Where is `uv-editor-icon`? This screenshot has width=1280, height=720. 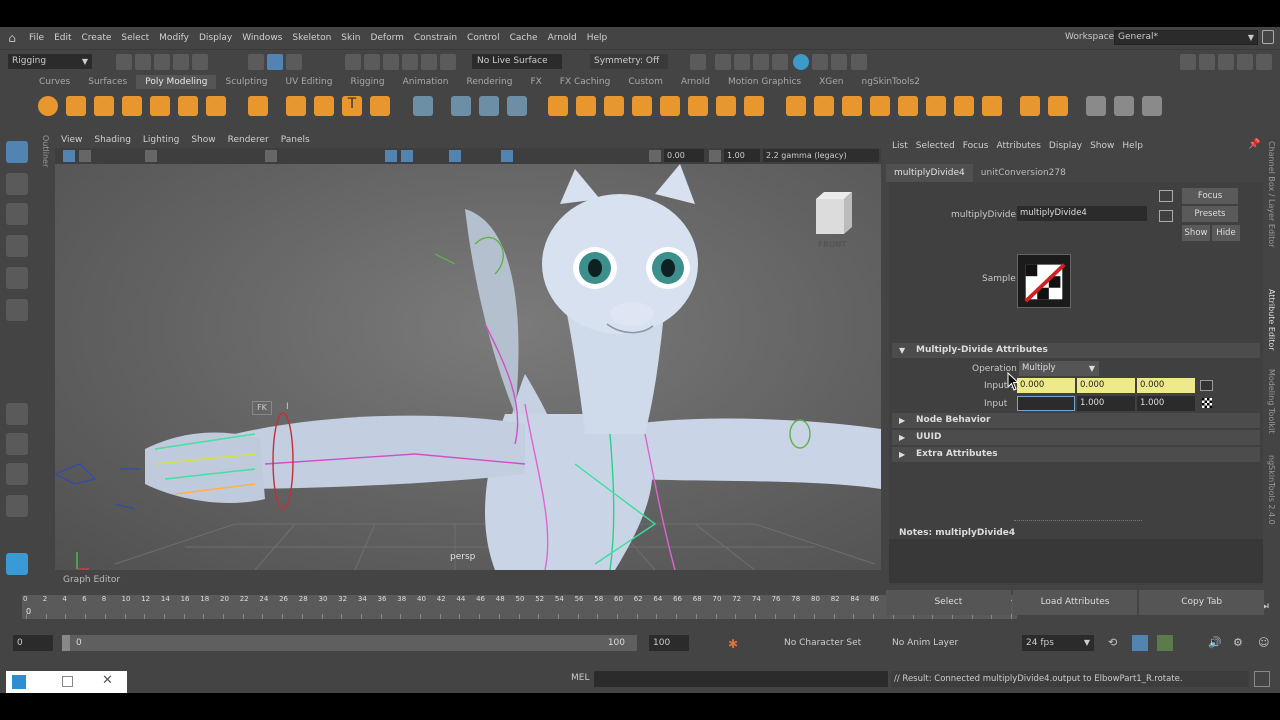 uv-editor-icon is located at coordinates (796, 106).